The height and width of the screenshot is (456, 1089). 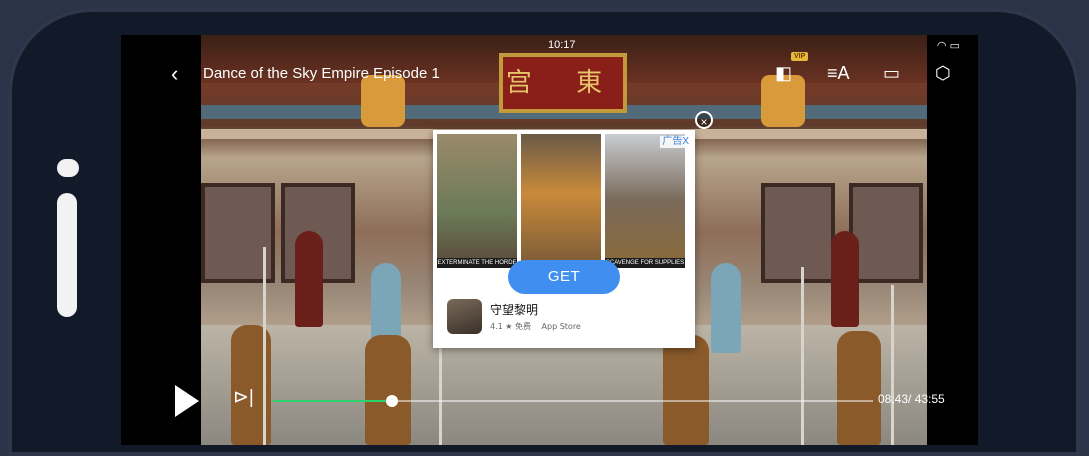 What do you see at coordinates (243, 398) in the screenshot?
I see `next-episode-icon: ⊳|` at bounding box center [243, 398].